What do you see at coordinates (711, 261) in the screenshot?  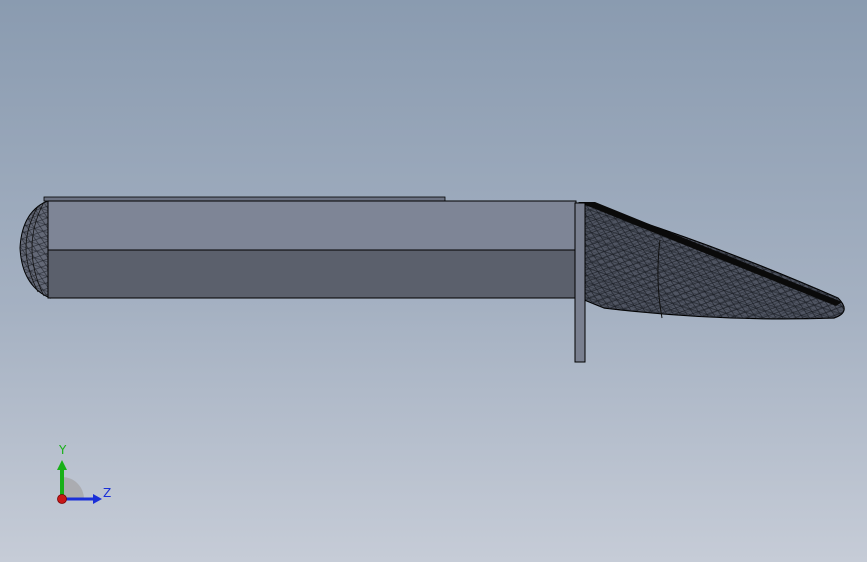 I see `tapered-tail` at bounding box center [711, 261].